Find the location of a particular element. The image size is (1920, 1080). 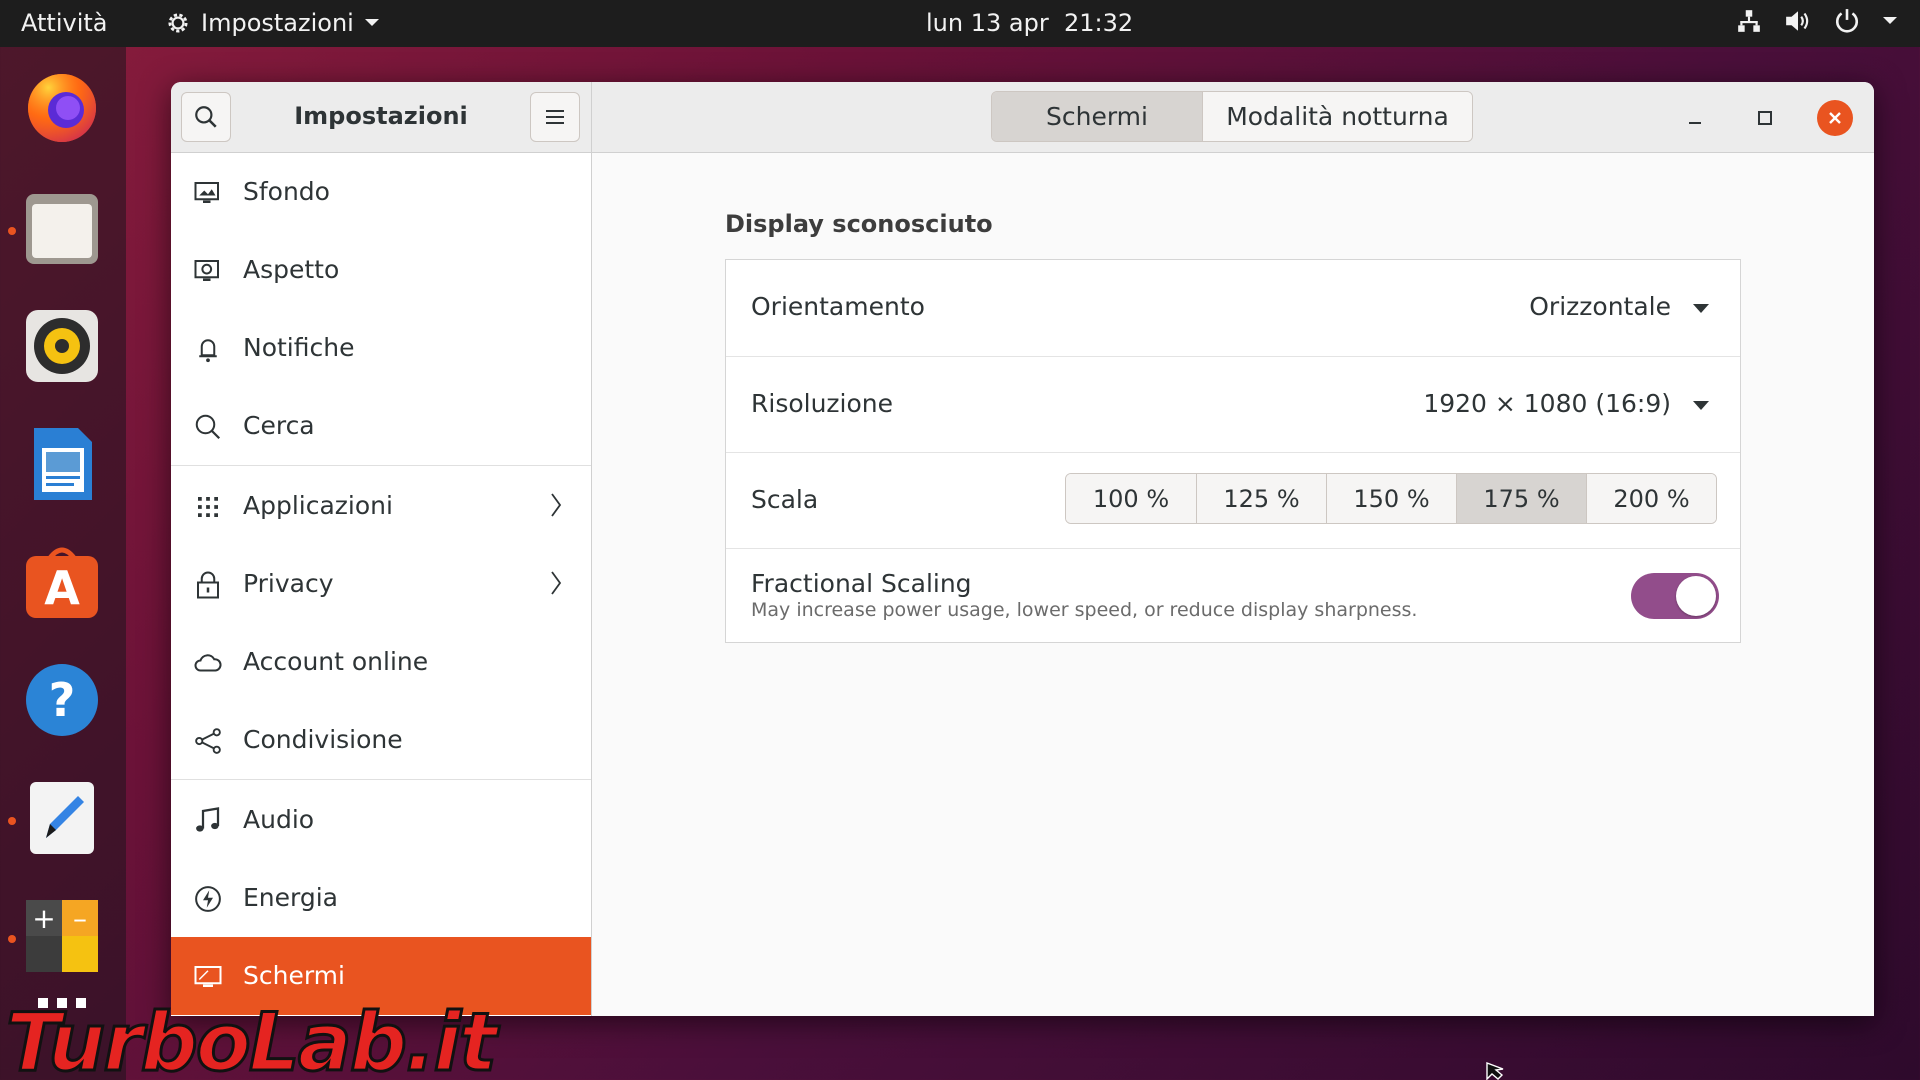

sidebar-item-applicazioni: Applicazioni is located at coordinates (381, 506).